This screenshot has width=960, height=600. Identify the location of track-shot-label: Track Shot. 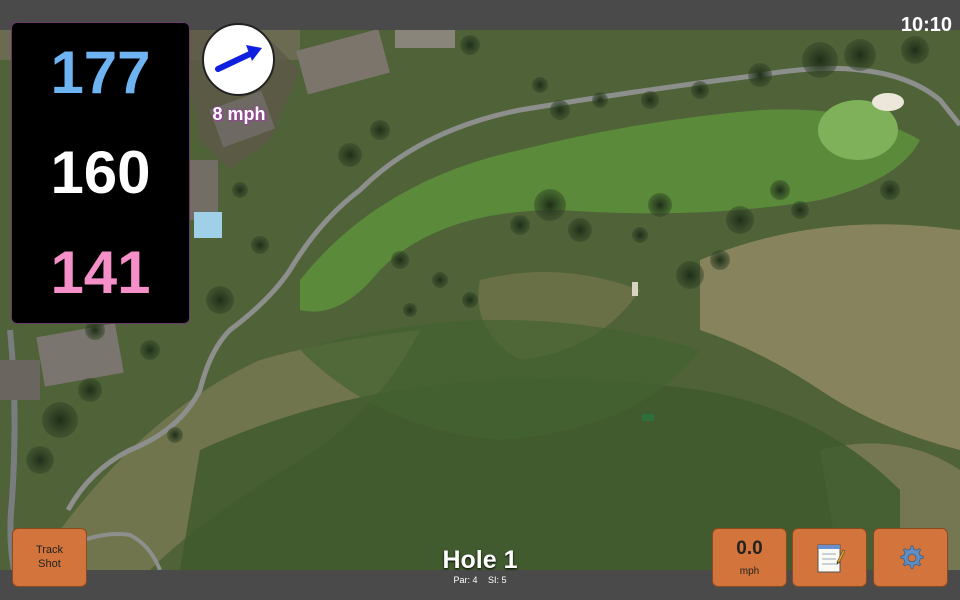
(49, 557).